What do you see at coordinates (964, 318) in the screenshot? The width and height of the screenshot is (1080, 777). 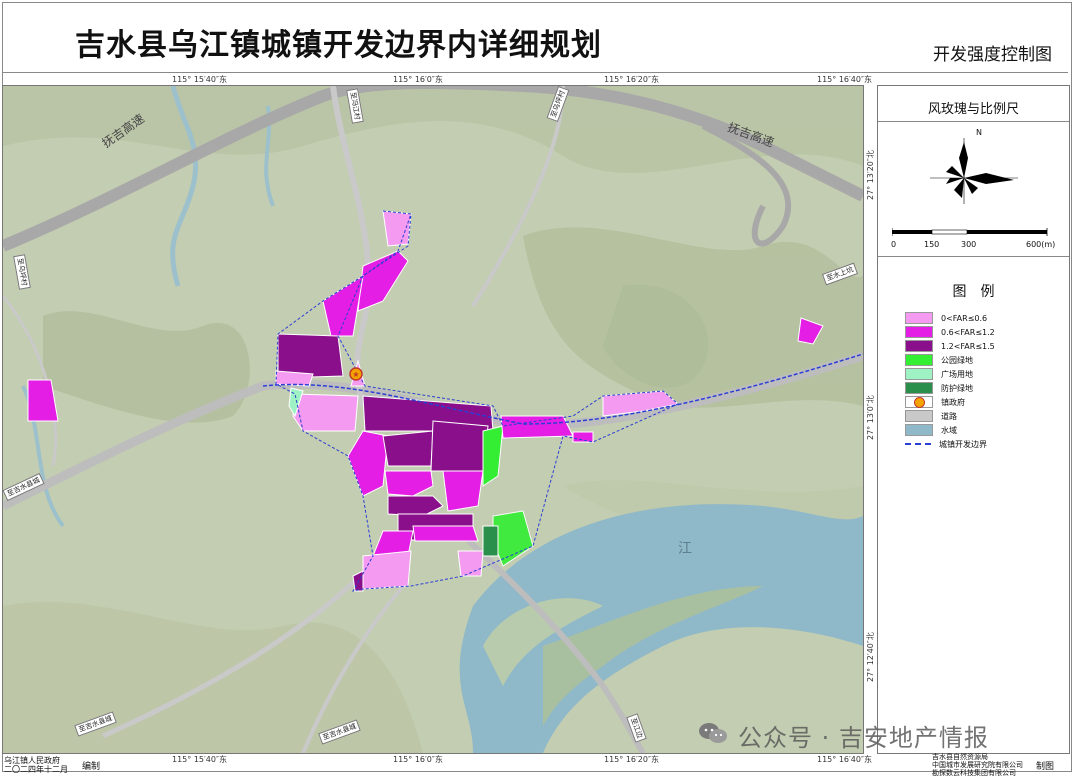 I see `legend-label: 0<FAR≤0.6` at bounding box center [964, 318].